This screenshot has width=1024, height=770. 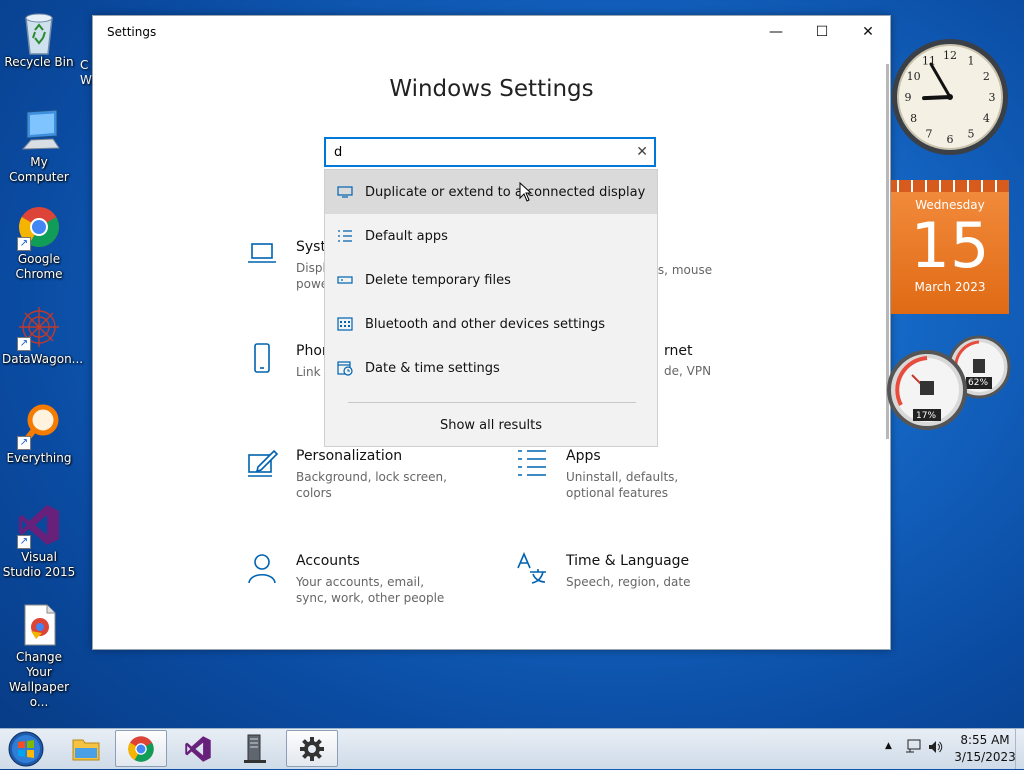 I want to click on gear-icon, so click(x=312, y=748).